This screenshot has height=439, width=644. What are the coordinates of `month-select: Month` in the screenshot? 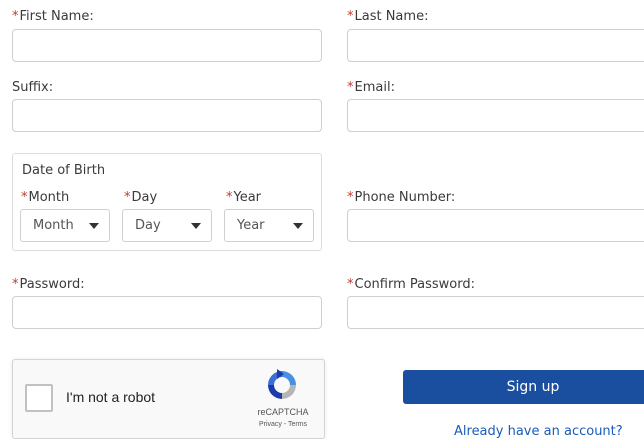 It's located at (65, 225).